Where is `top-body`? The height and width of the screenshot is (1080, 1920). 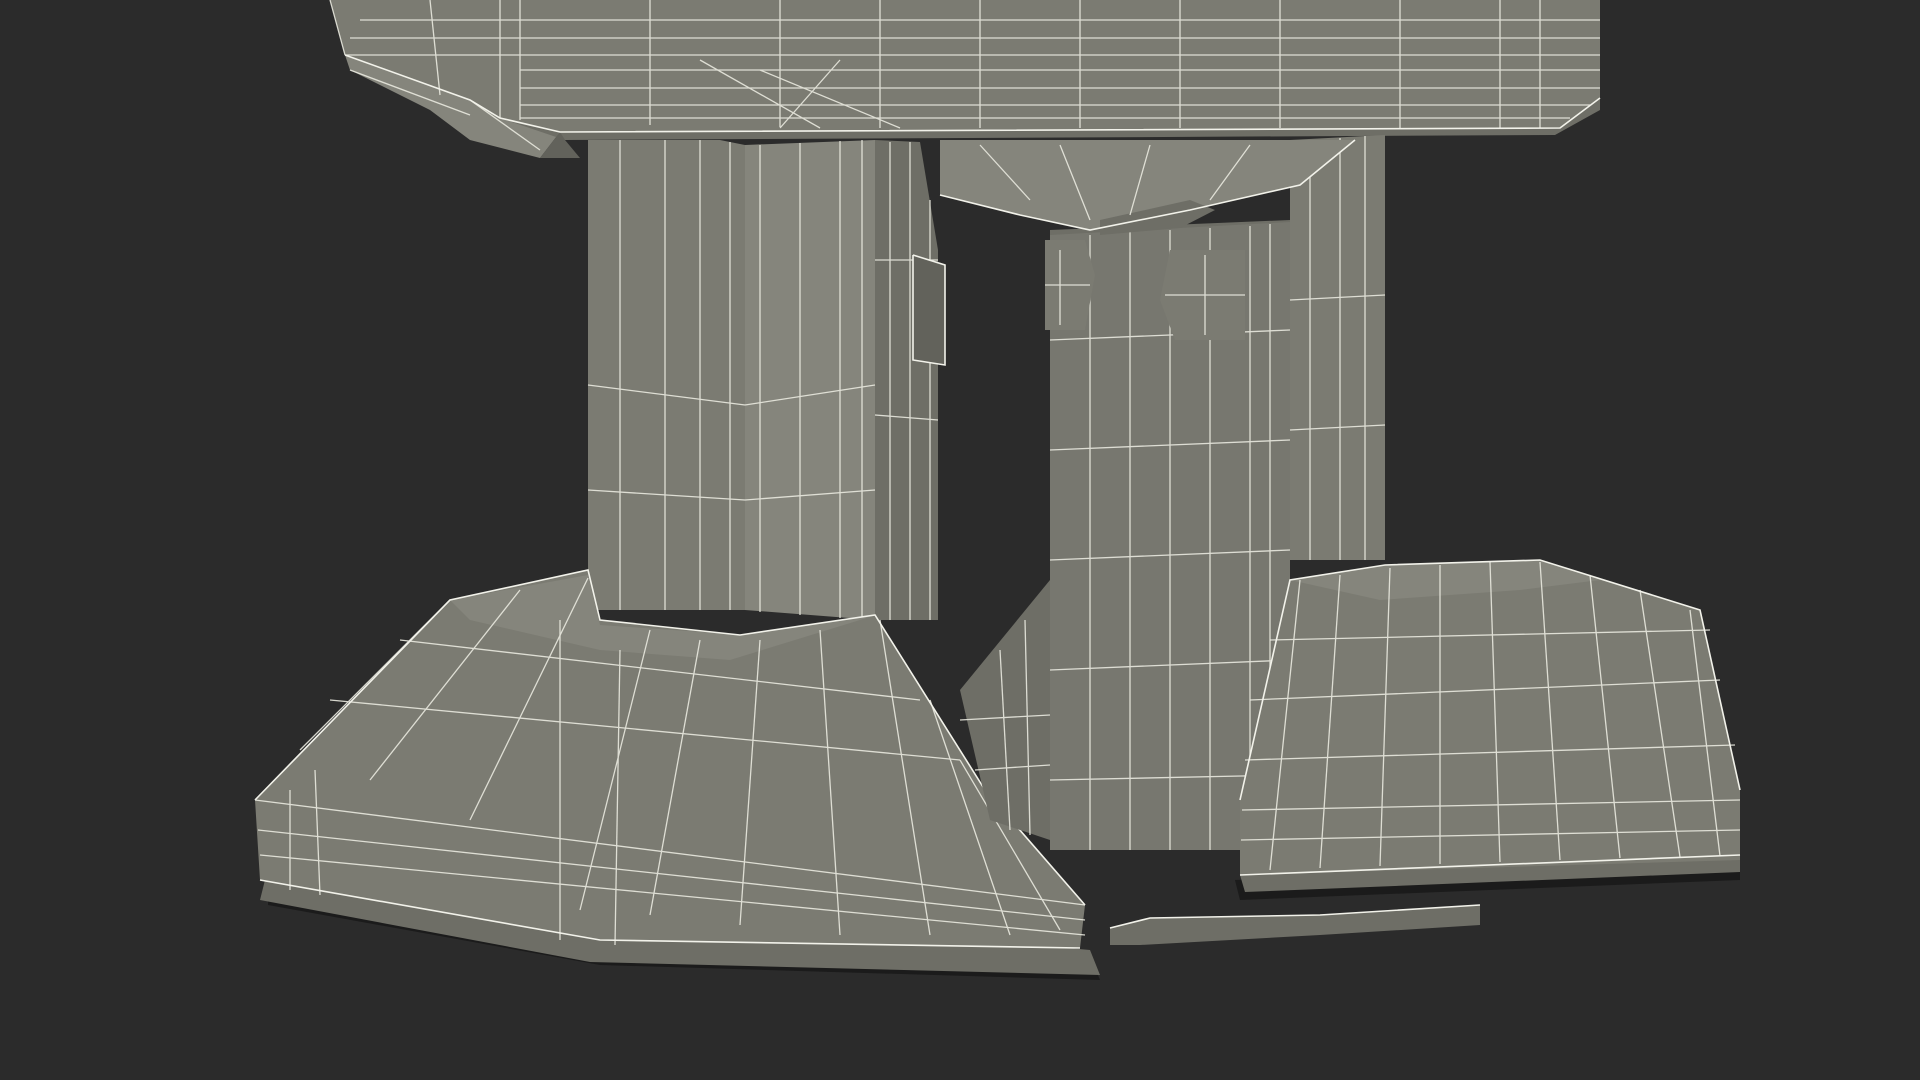
top-body is located at coordinates (965, 79).